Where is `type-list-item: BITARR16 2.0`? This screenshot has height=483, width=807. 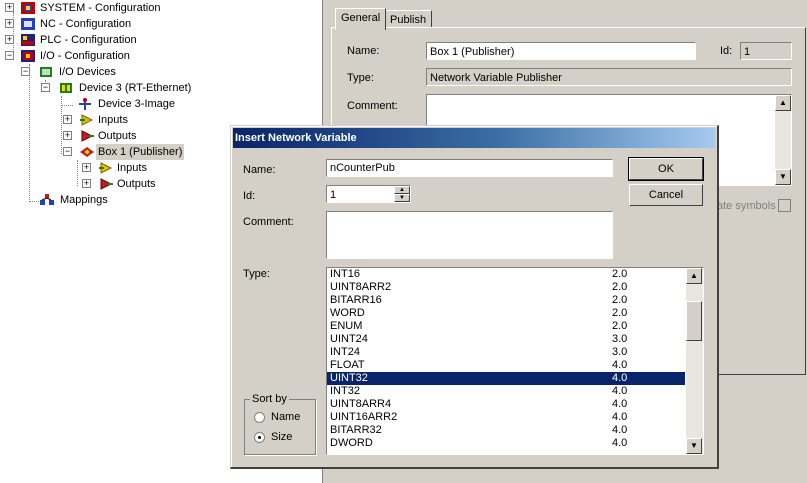
type-list-item: BITARR16 2.0 is located at coordinates (506, 300).